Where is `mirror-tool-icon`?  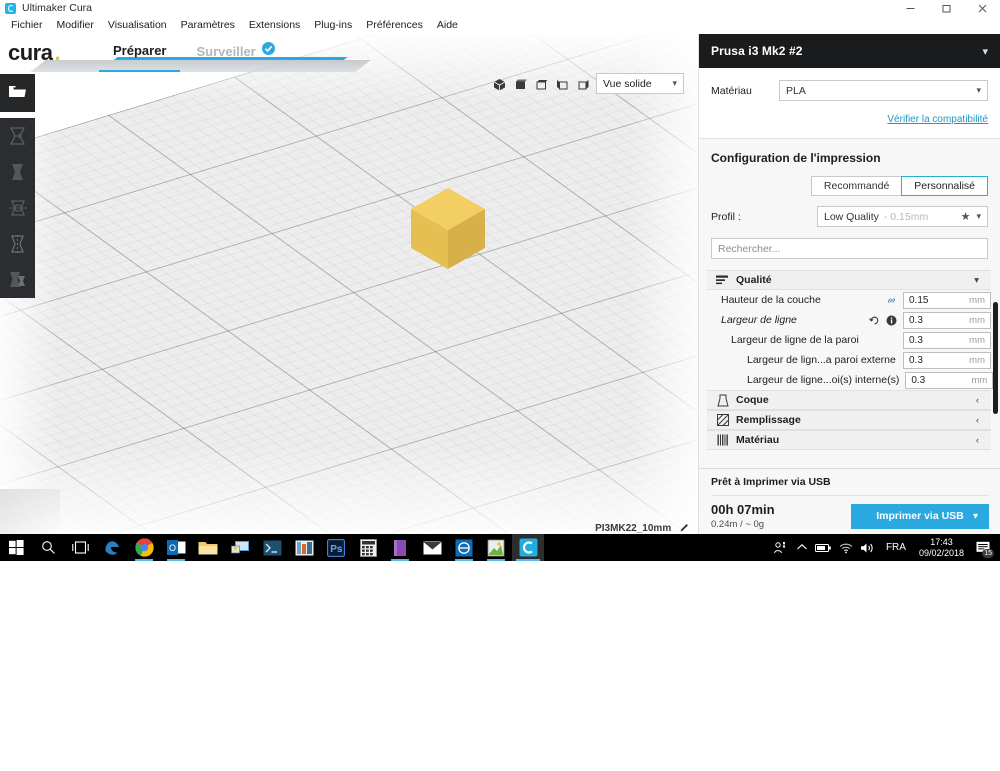 mirror-tool-icon is located at coordinates (17, 244).